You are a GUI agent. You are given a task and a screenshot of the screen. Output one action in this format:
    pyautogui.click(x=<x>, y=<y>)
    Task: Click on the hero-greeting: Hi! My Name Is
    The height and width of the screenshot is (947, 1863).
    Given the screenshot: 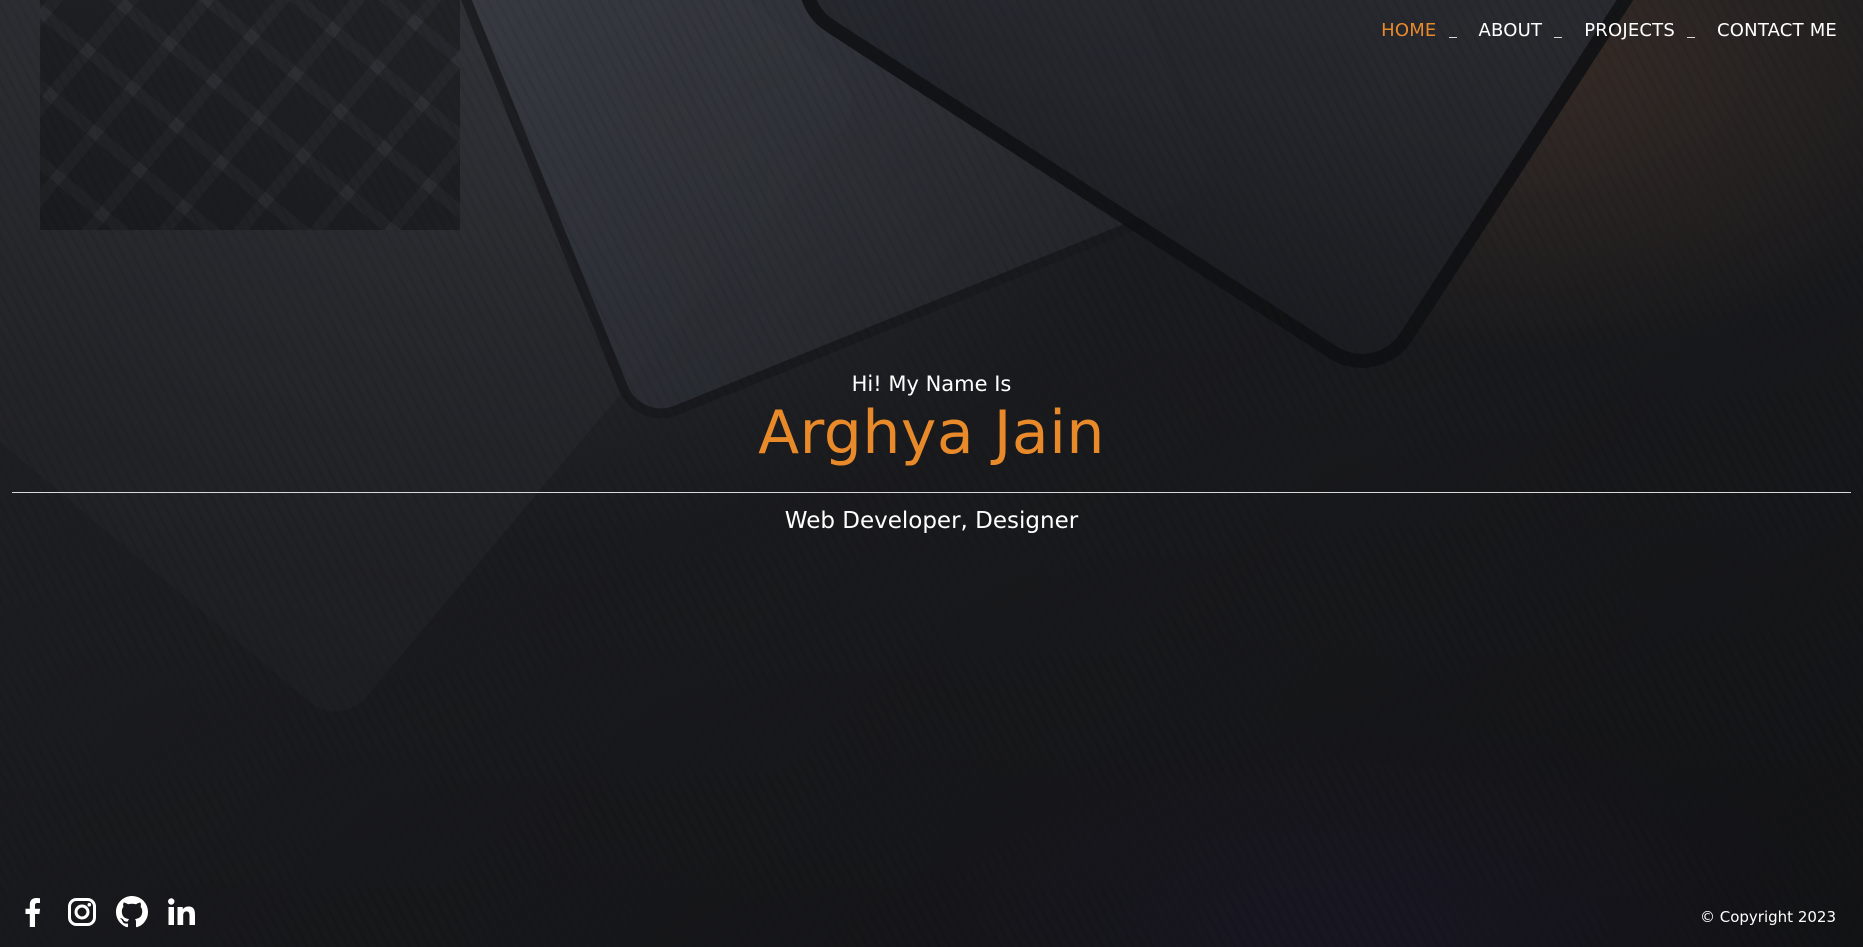 What is the action you would take?
    pyautogui.click(x=931, y=384)
    